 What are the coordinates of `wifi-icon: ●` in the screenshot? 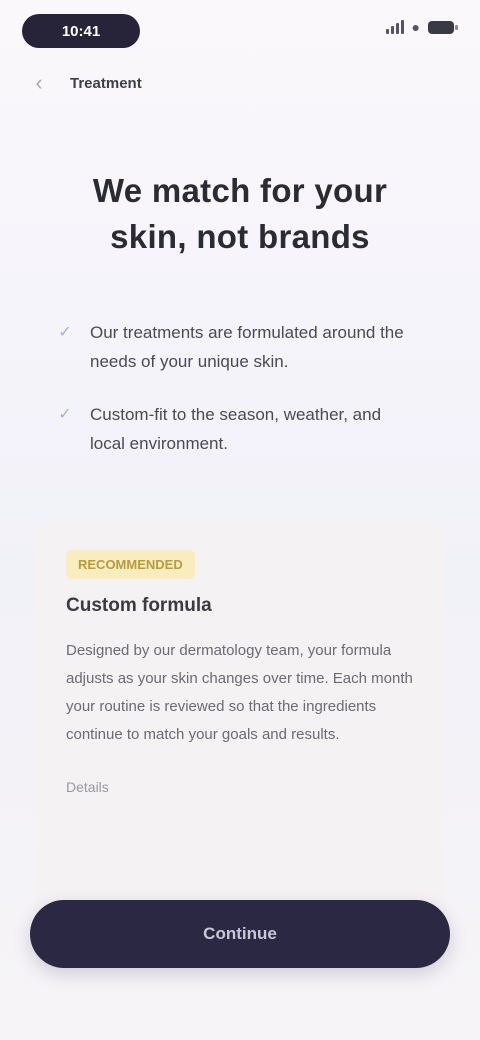 It's located at (415, 27).